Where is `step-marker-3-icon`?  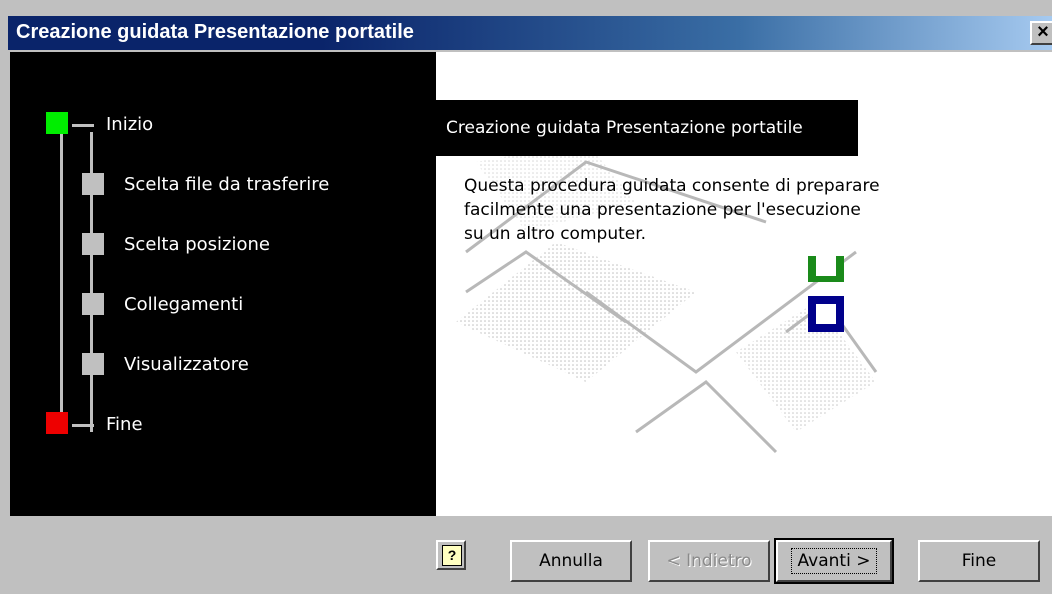
step-marker-3-icon is located at coordinates (93, 304).